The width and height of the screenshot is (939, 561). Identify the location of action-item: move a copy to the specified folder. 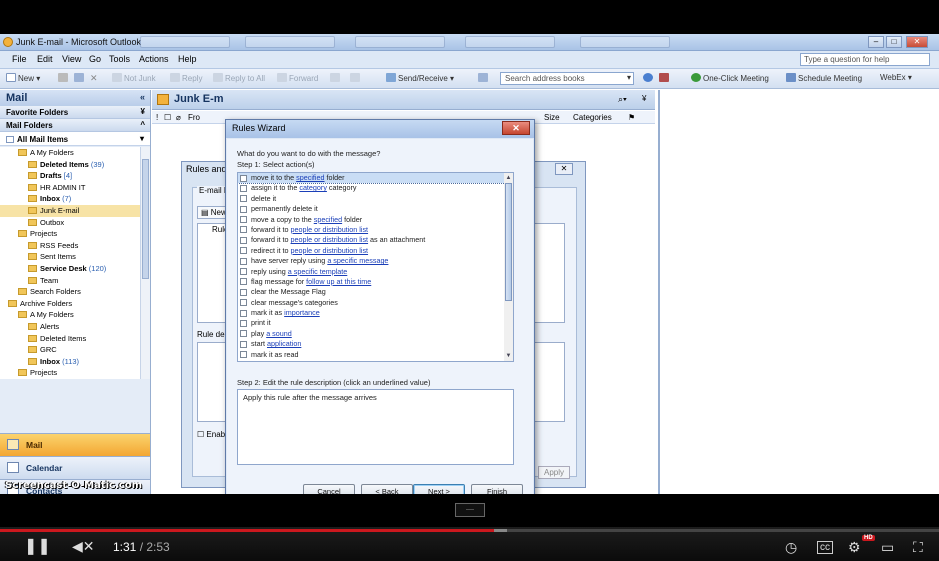
(375, 220).